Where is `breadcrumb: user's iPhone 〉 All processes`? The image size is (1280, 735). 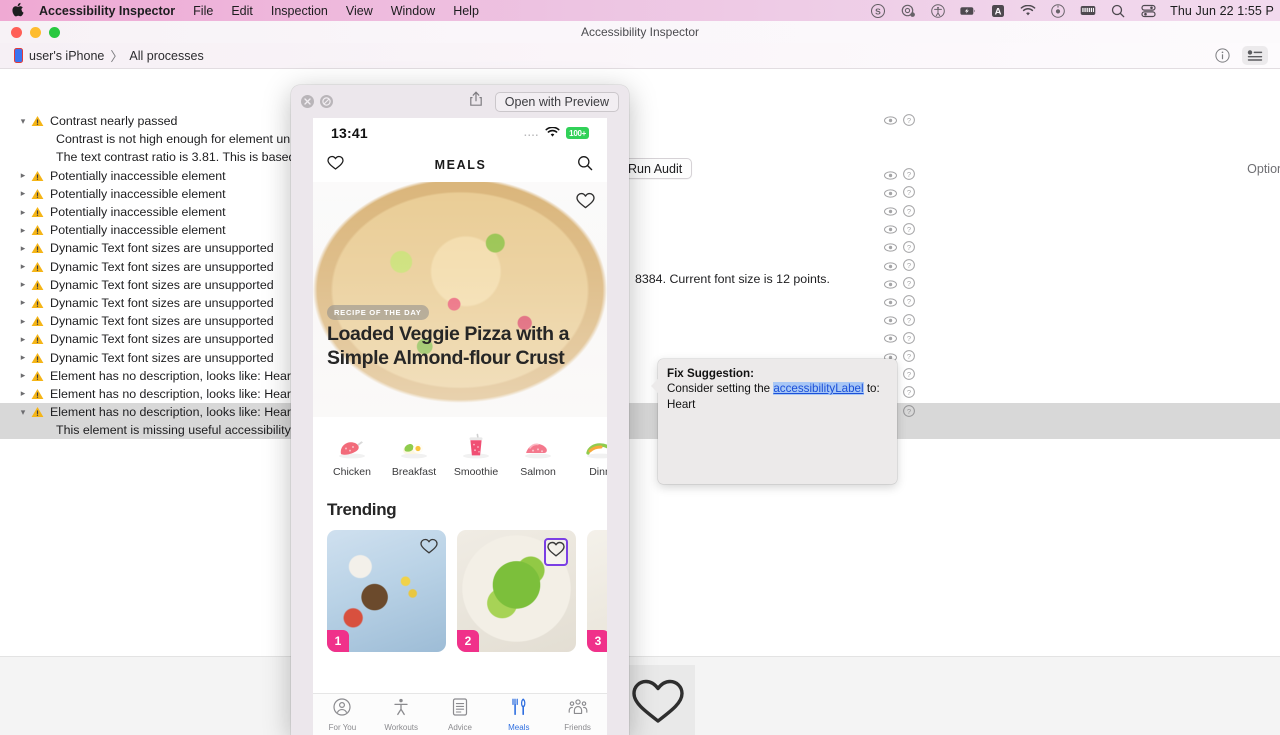 breadcrumb: user's iPhone 〉 All processes is located at coordinates (109, 55).